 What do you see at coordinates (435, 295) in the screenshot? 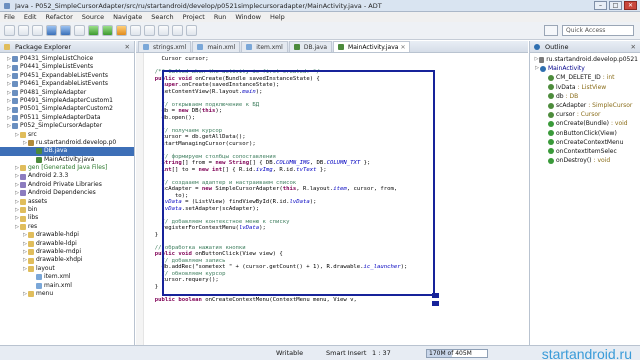
I see `highlight-resize-handle` at bounding box center [435, 295].